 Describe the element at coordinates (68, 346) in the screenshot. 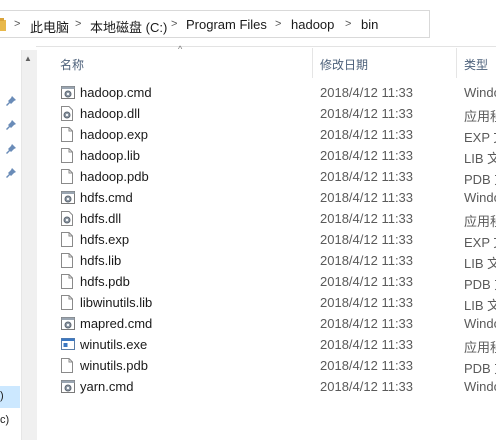

I see `exe-window-icon` at that location.